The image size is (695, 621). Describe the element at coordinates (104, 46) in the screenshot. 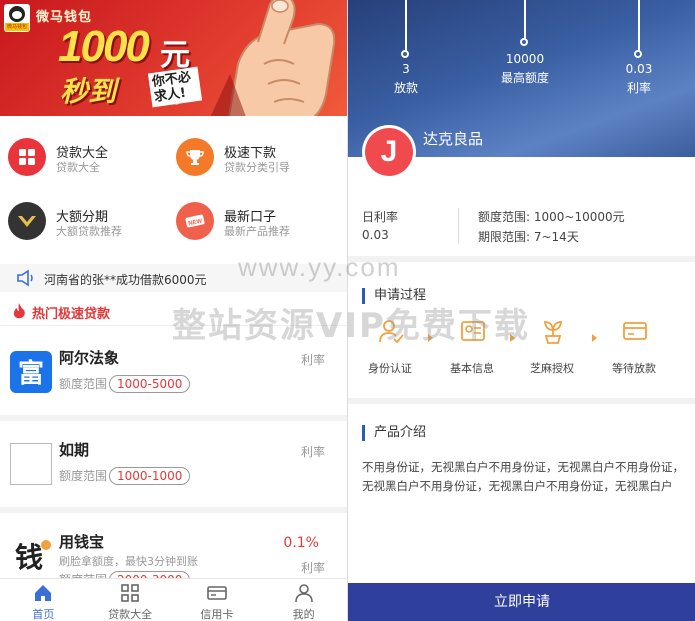

I see `promo-amount: 1000` at that location.